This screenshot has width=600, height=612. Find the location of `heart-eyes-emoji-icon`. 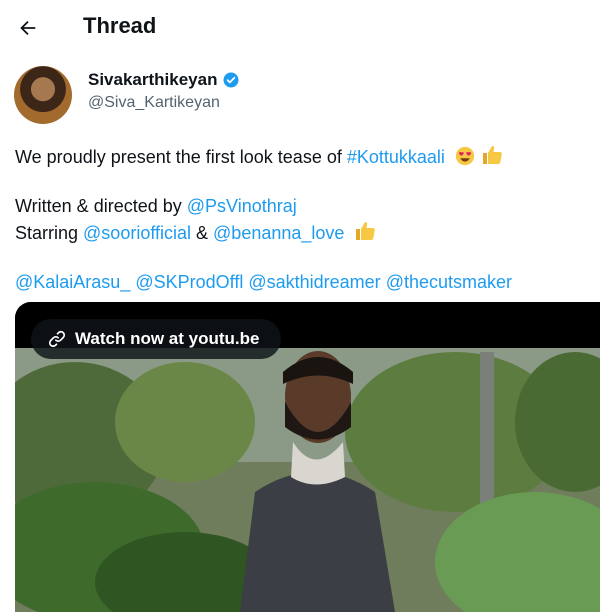

heart-eyes-emoji-icon is located at coordinates (465, 156).